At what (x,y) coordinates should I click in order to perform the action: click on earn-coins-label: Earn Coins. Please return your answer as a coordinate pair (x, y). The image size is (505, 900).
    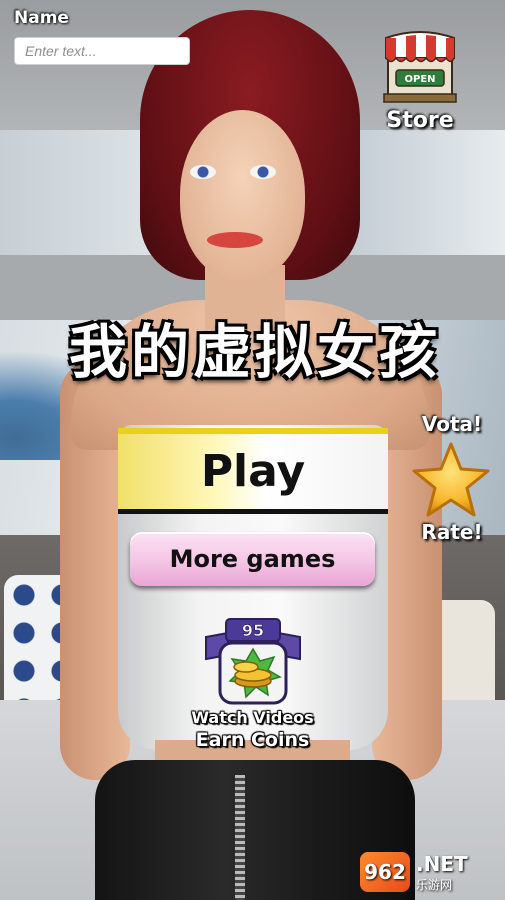
    Looking at the image, I should click on (252, 740).